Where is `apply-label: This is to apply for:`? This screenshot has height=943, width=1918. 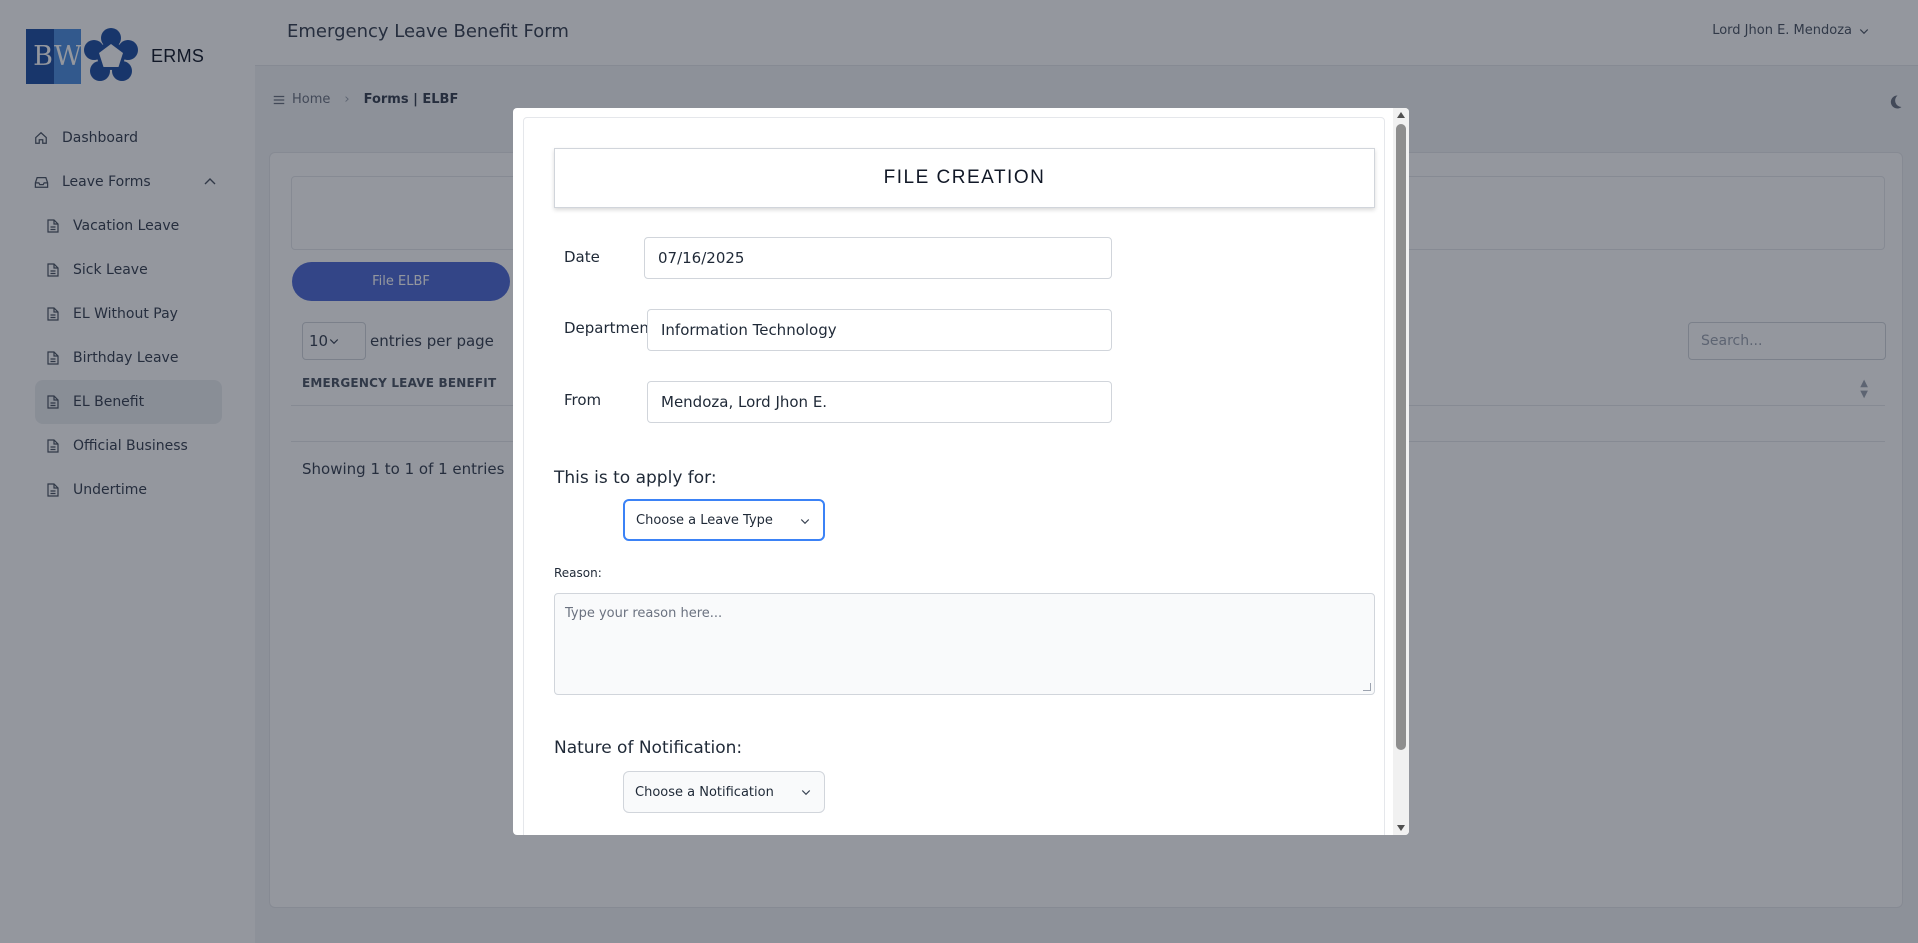 apply-label: This is to apply for: is located at coordinates (635, 478).